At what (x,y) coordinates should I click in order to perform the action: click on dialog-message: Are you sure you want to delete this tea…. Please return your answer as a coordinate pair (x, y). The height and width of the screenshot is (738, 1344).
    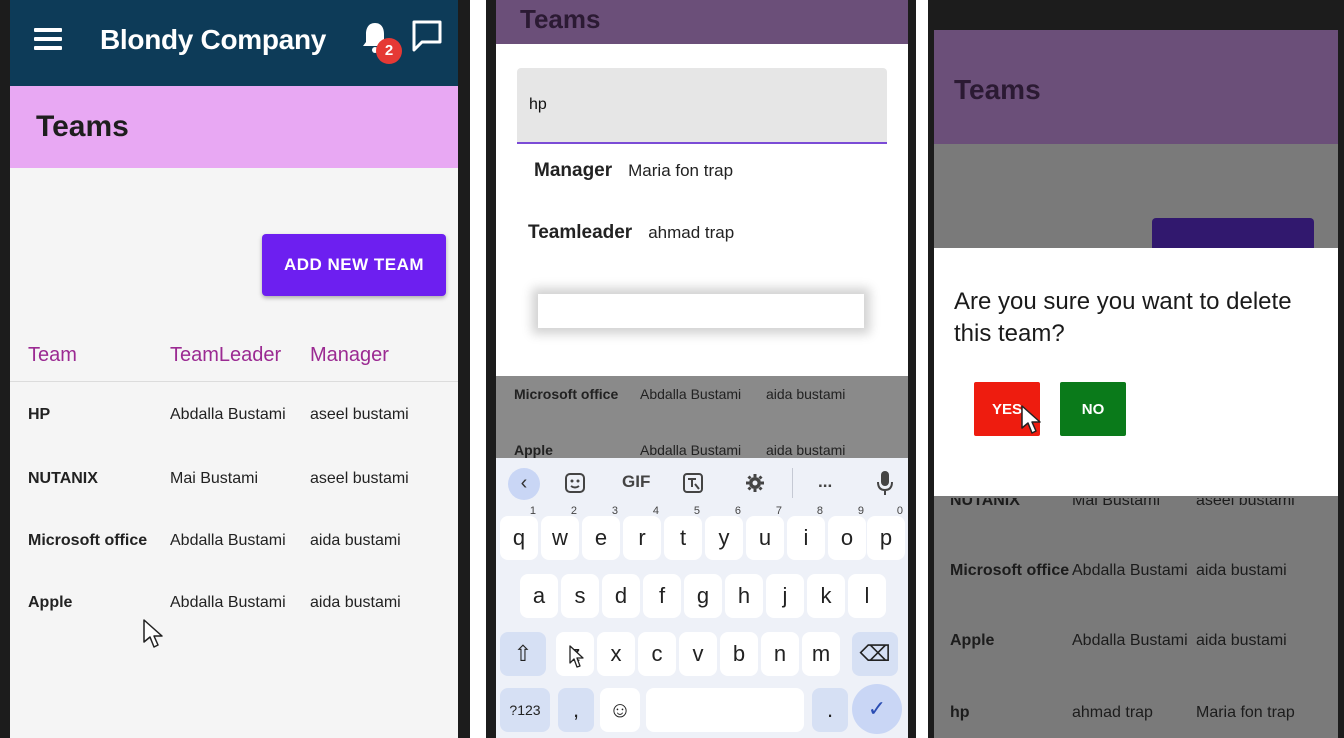
    Looking at the image, I should click on (1123, 317).